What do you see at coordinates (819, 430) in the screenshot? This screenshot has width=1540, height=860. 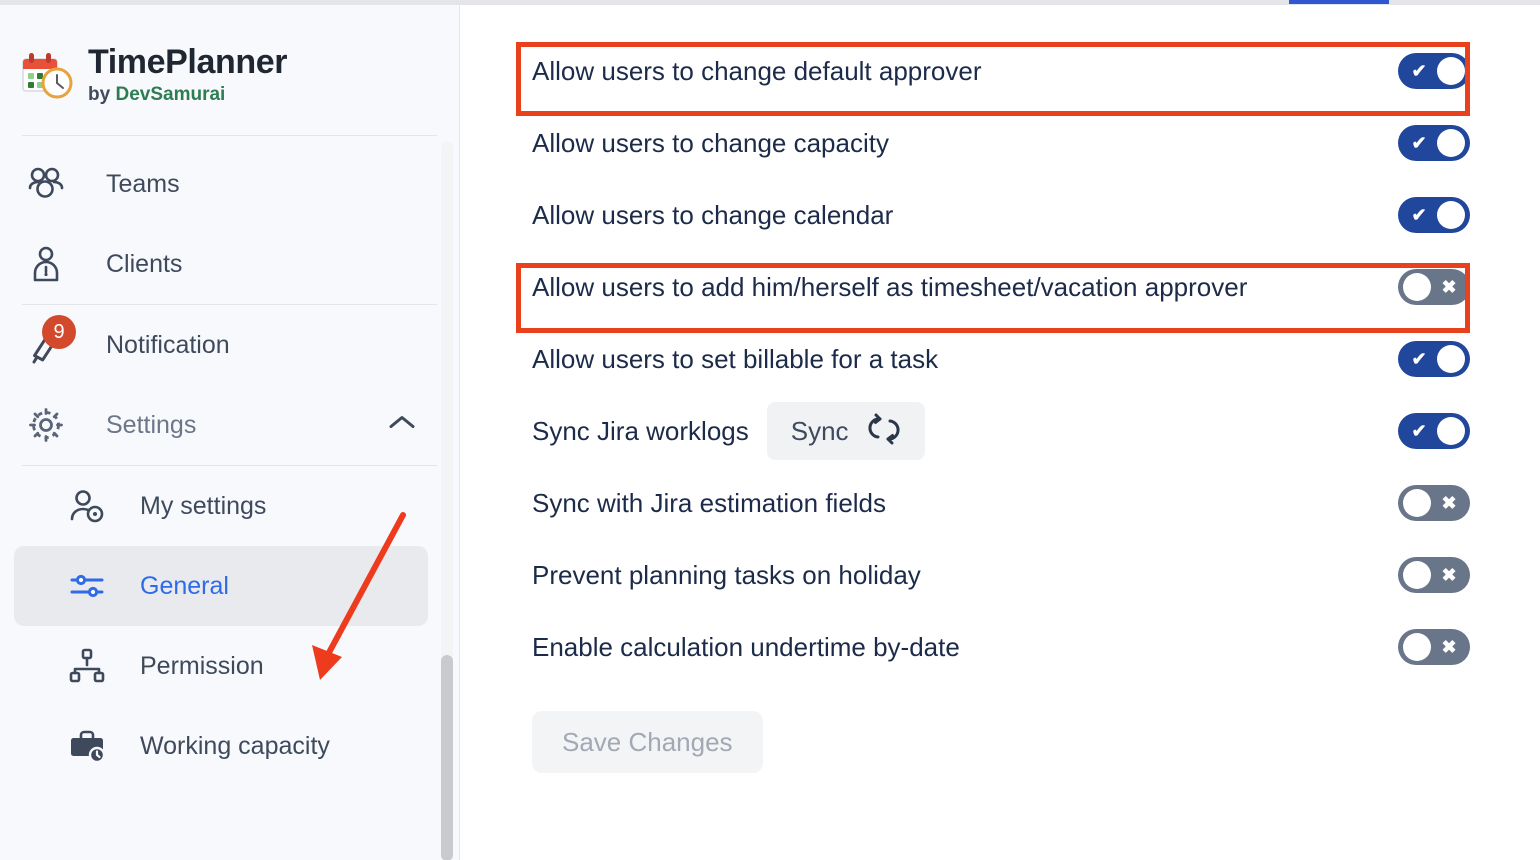 I see `sync-button-label: Sync` at bounding box center [819, 430].